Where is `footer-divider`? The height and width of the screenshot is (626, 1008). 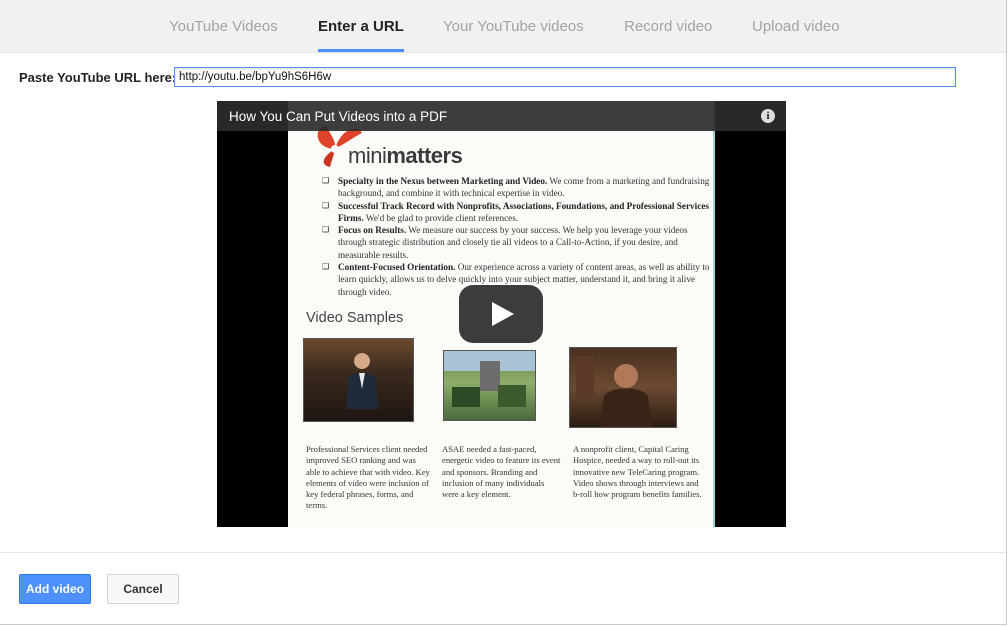 footer-divider is located at coordinates (503, 552).